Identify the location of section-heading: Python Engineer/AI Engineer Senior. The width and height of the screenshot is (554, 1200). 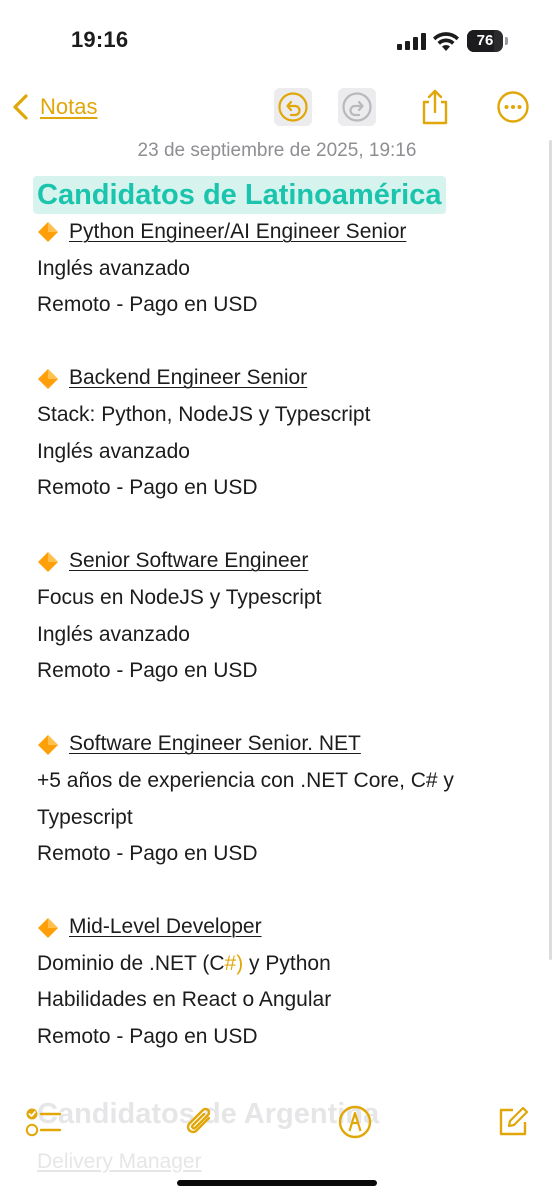
(282, 232).